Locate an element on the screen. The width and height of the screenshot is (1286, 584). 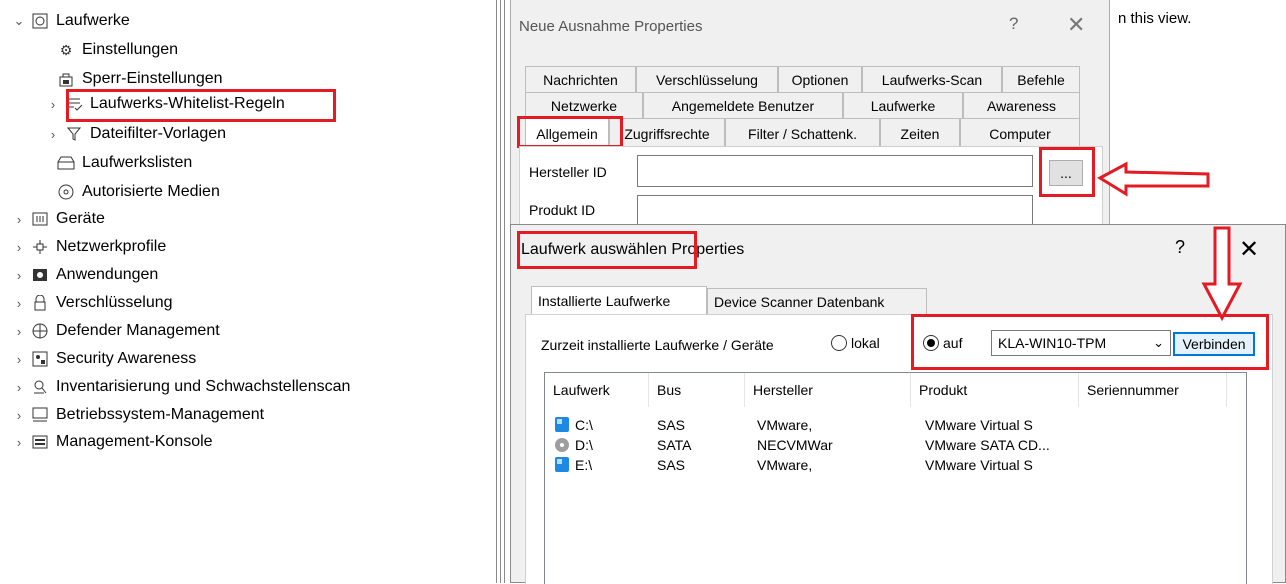
cell-bus: SAS is located at coordinates (671, 465).